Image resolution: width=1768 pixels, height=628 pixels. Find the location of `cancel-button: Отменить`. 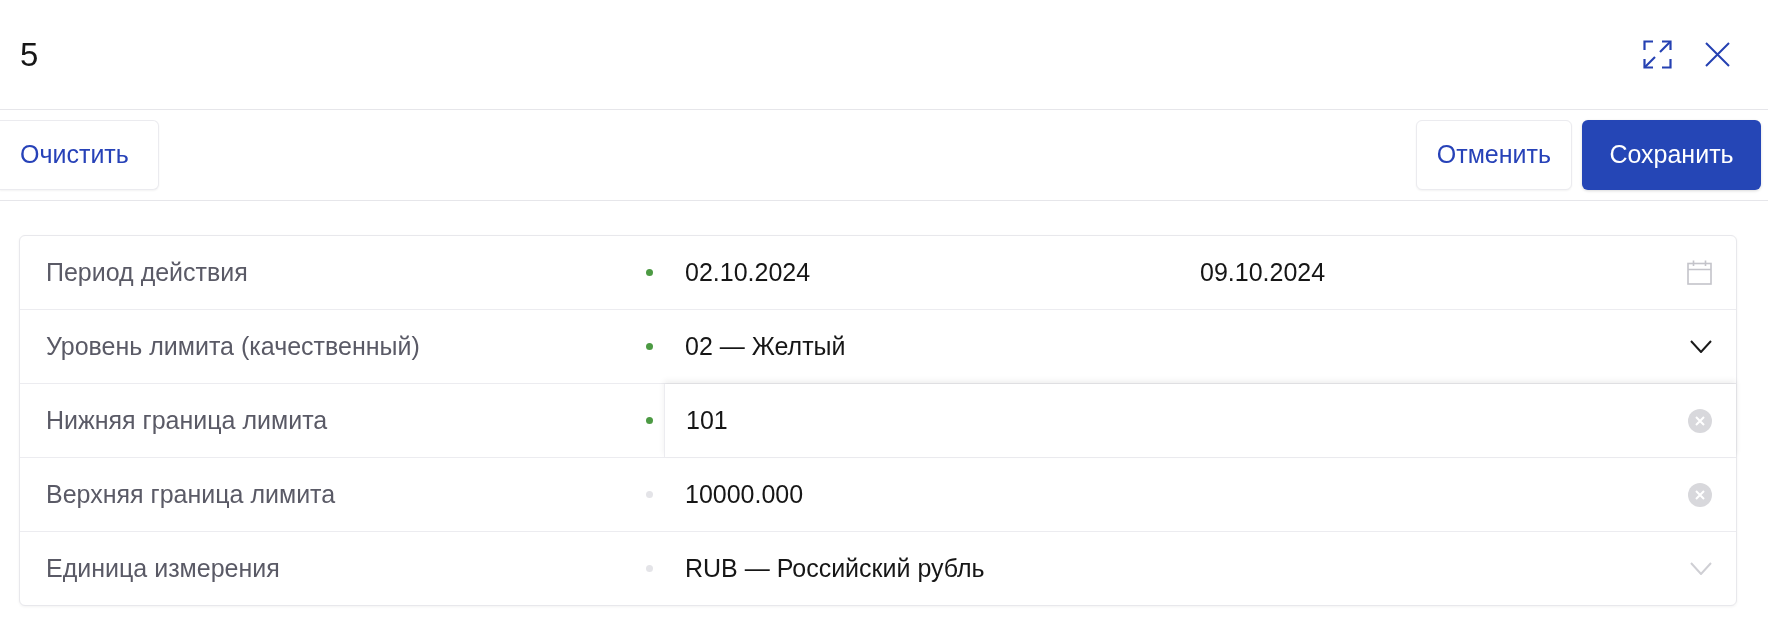

cancel-button: Отменить is located at coordinates (1493, 155).